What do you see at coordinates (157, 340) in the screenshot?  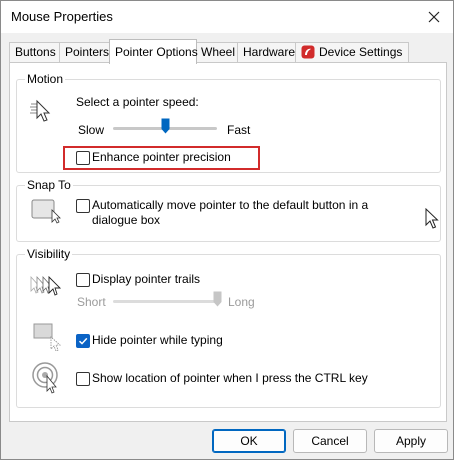 I see `hide-pointer-label: Hide pointer while typing` at bounding box center [157, 340].